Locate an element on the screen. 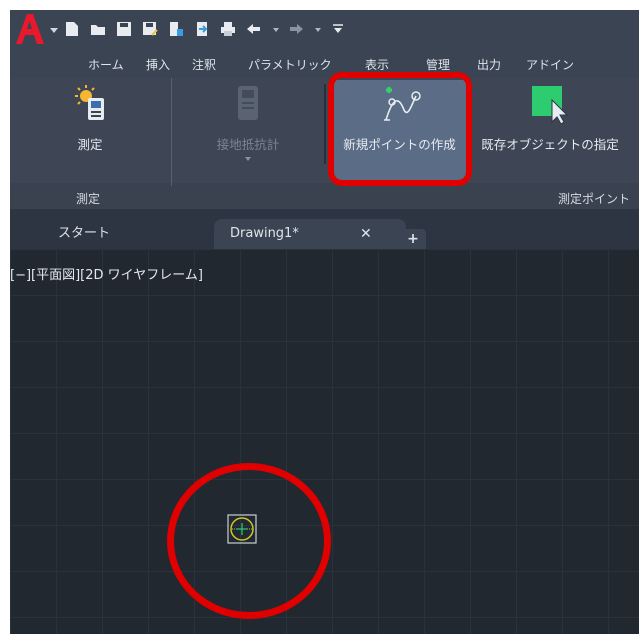  save-as-icon is located at coordinates (150, 29).